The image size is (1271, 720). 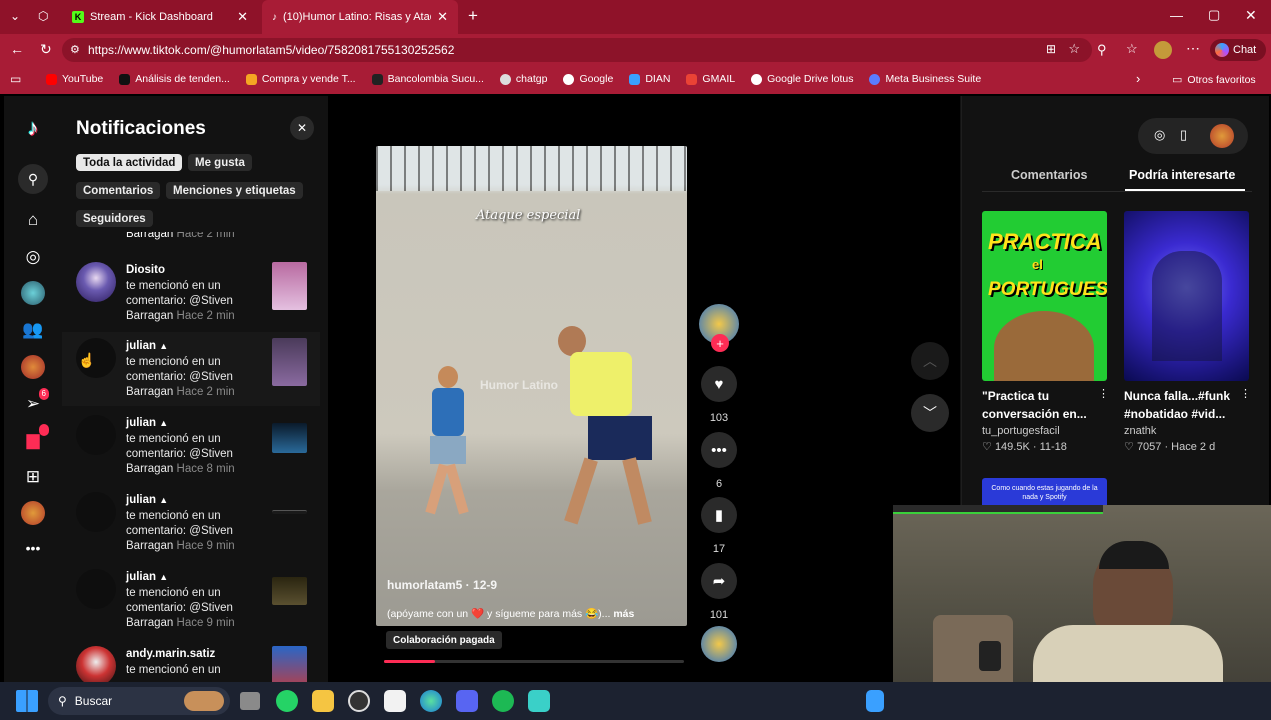 What do you see at coordinates (395, 701) in the screenshot?
I see `capcut-icon` at bounding box center [395, 701].